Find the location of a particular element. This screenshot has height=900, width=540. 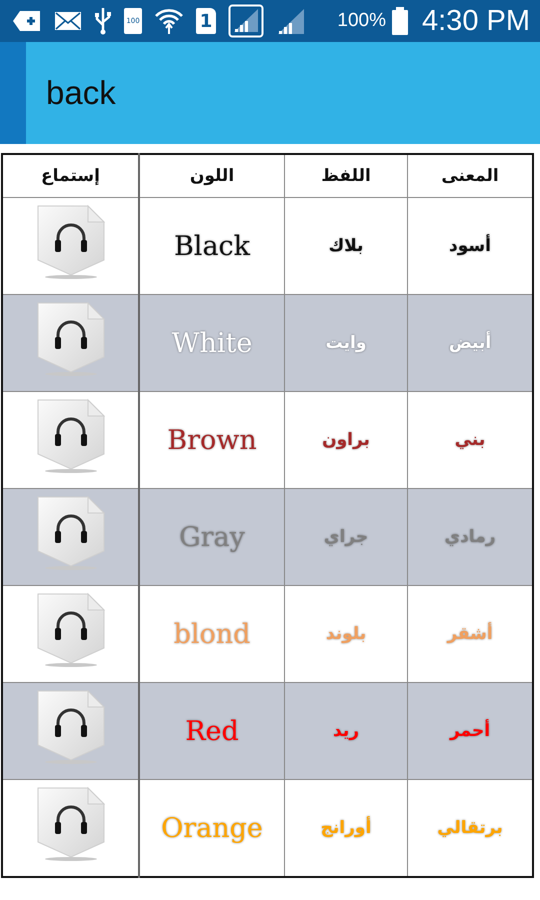

color-name-cell: White is located at coordinates (211, 343).